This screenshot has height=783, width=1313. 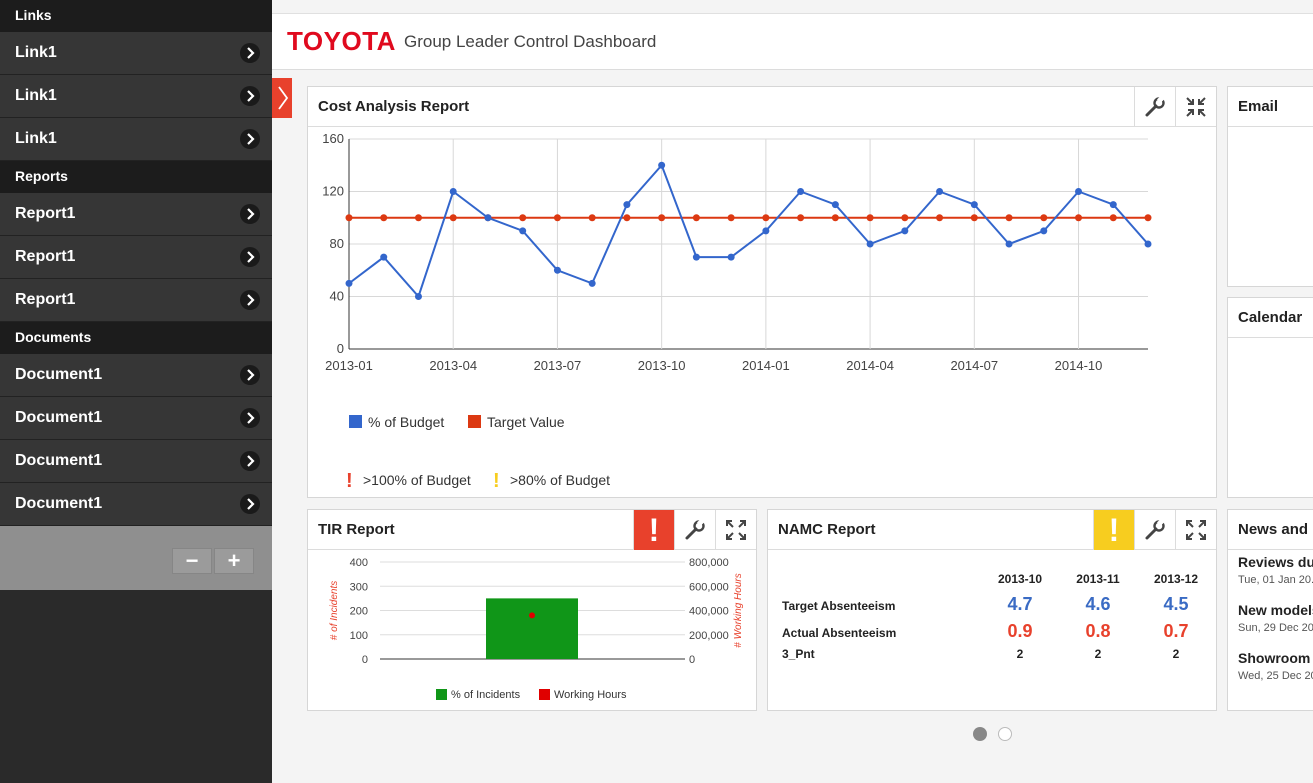 What do you see at coordinates (359, 563) in the screenshot?
I see `y-tick-label: 400` at bounding box center [359, 563].